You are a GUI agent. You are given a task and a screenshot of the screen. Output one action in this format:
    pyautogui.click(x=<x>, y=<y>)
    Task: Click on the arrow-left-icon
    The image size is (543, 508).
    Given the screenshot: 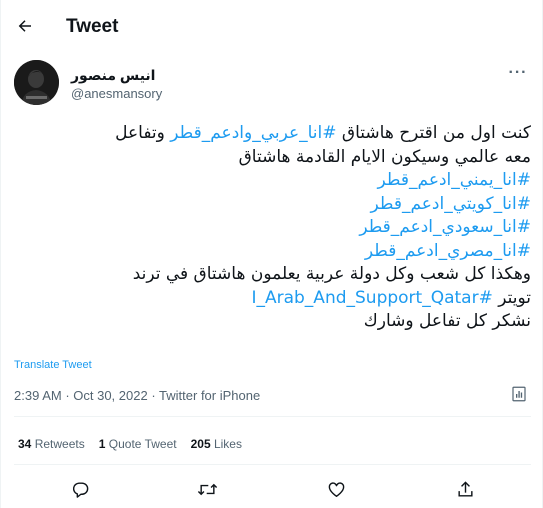 What is the action you would take?
    pyautogui.click(x=24, y=26)
    